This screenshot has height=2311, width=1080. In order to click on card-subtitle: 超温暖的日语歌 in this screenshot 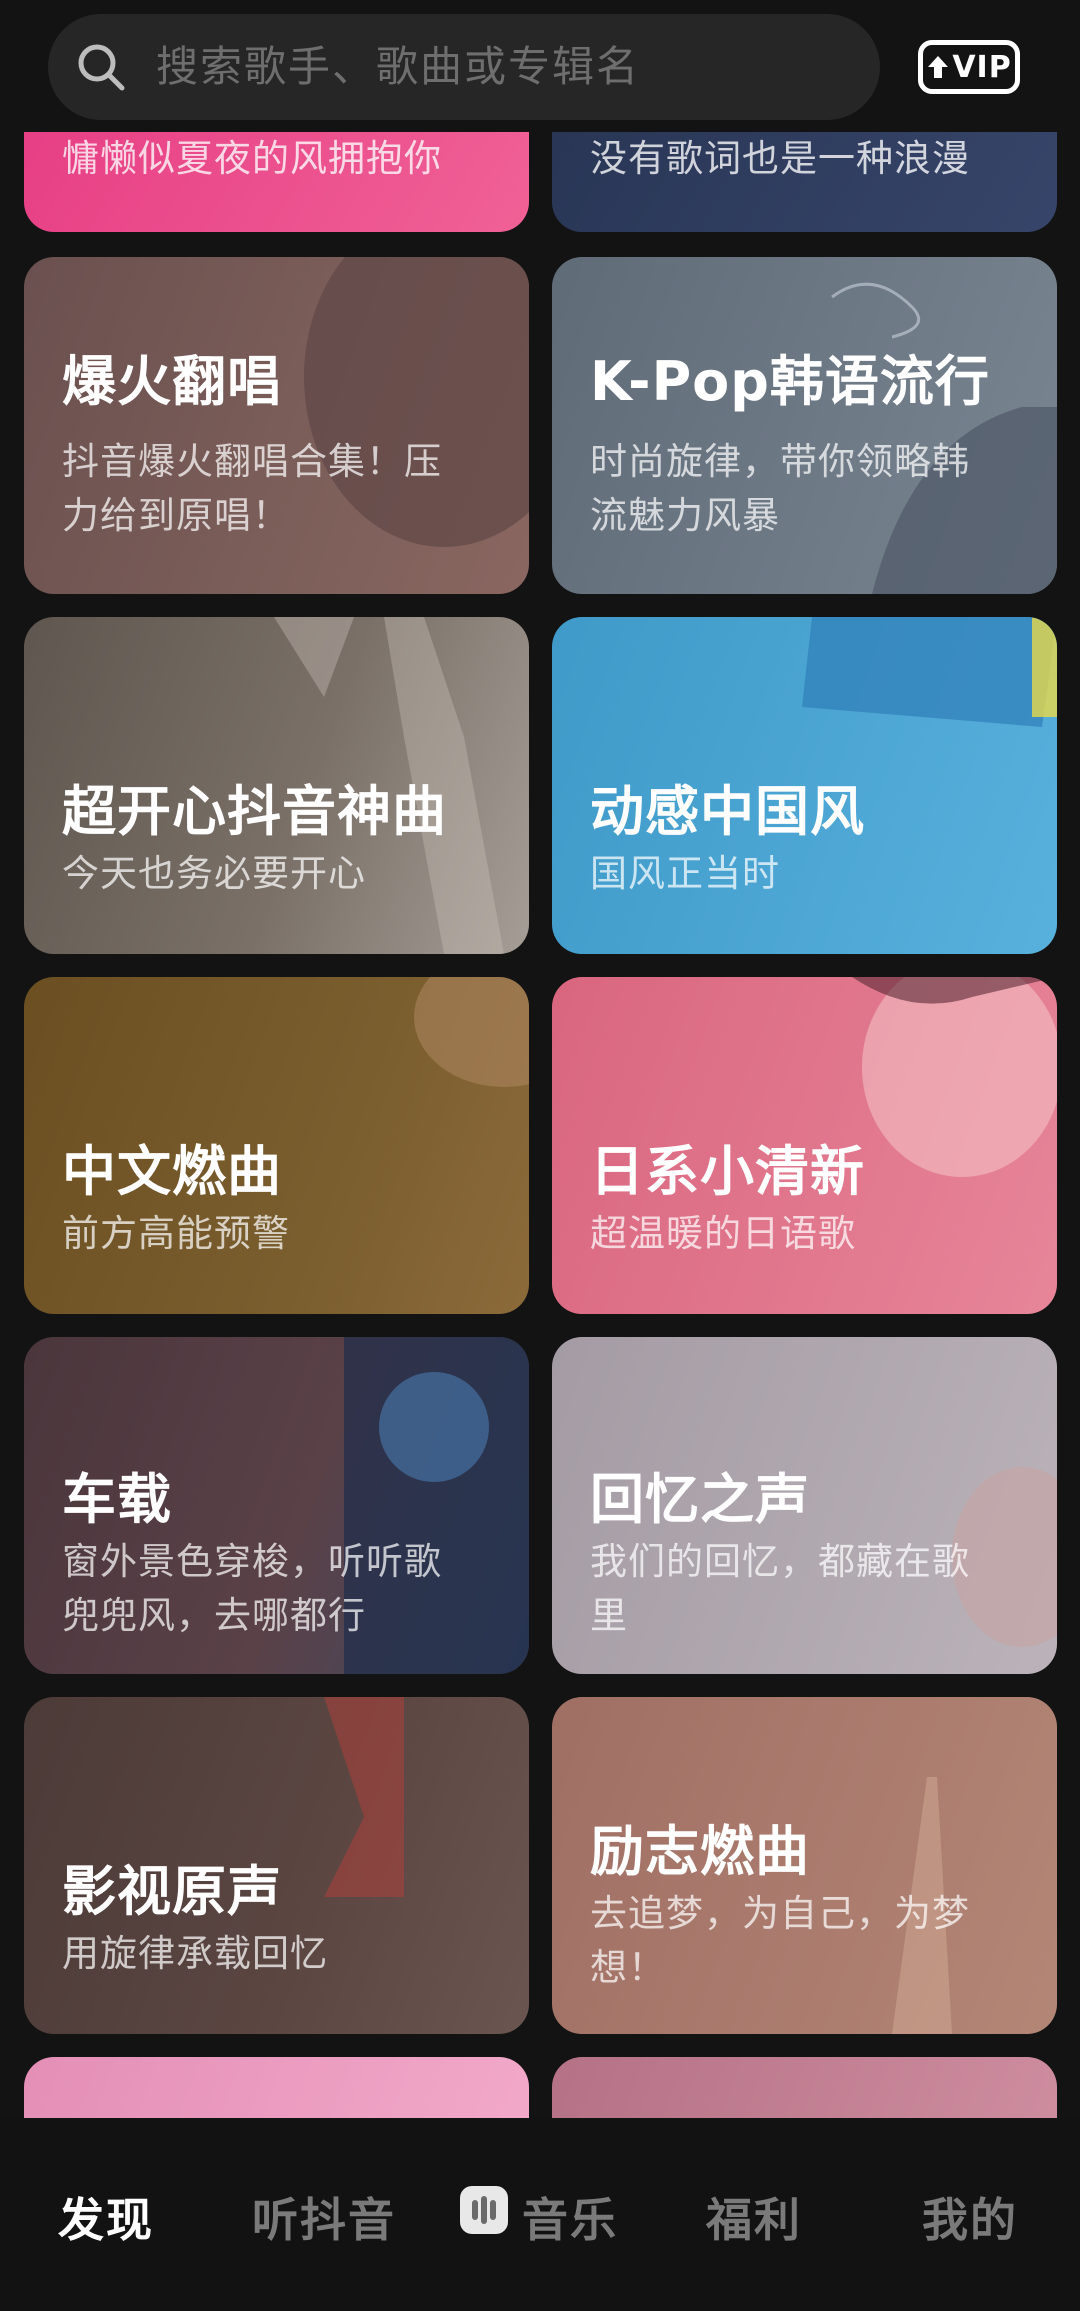, I will do `click(723, 1233)`.